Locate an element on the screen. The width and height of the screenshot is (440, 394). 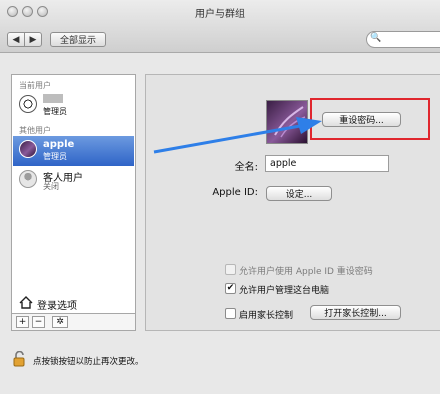
apple-user-role: 管理员 is located at coordinates (55, 156).